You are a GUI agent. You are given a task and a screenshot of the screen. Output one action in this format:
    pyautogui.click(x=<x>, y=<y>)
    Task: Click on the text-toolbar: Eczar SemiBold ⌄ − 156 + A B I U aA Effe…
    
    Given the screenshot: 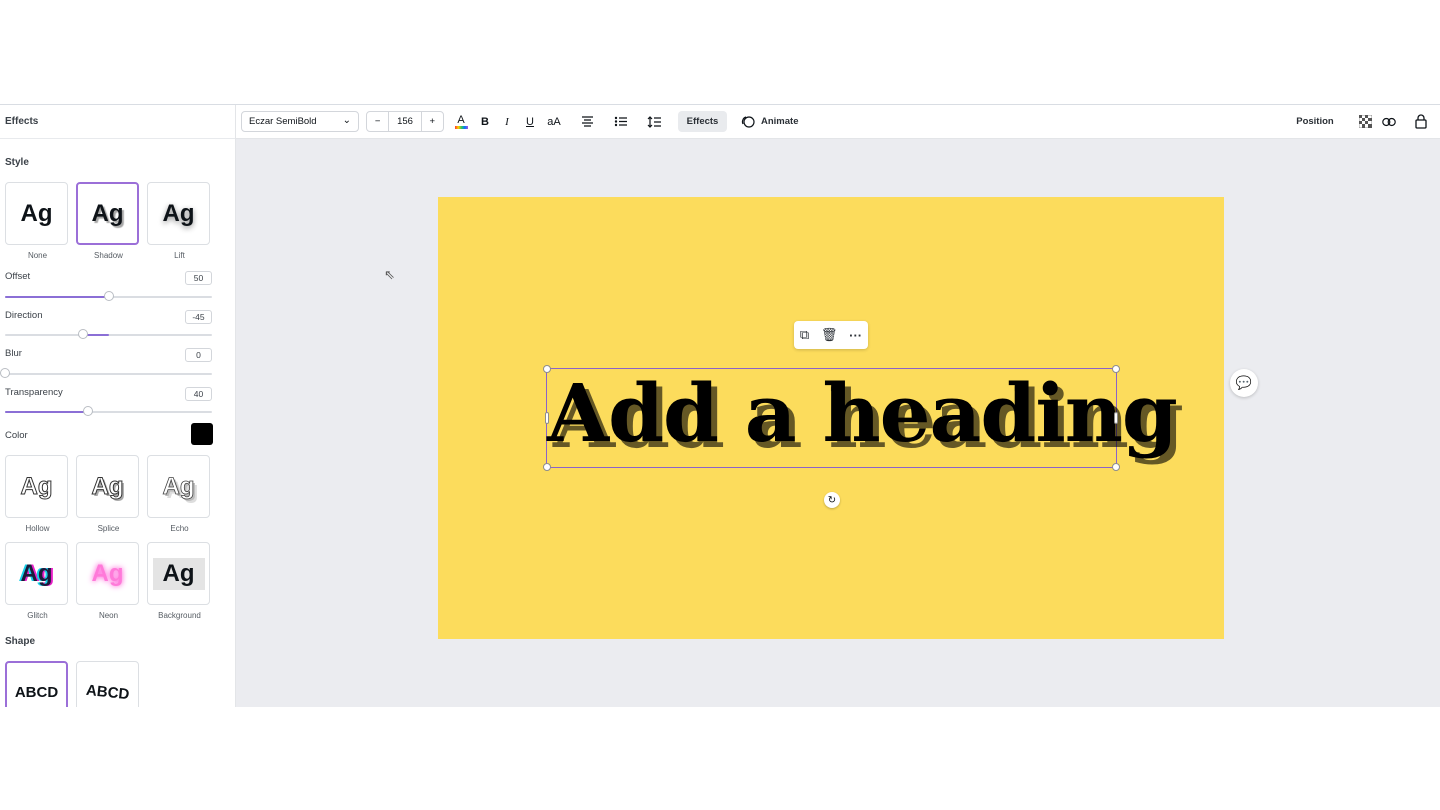 What is the action you would take?
    pyautogui.click(x=838, y=122)
    